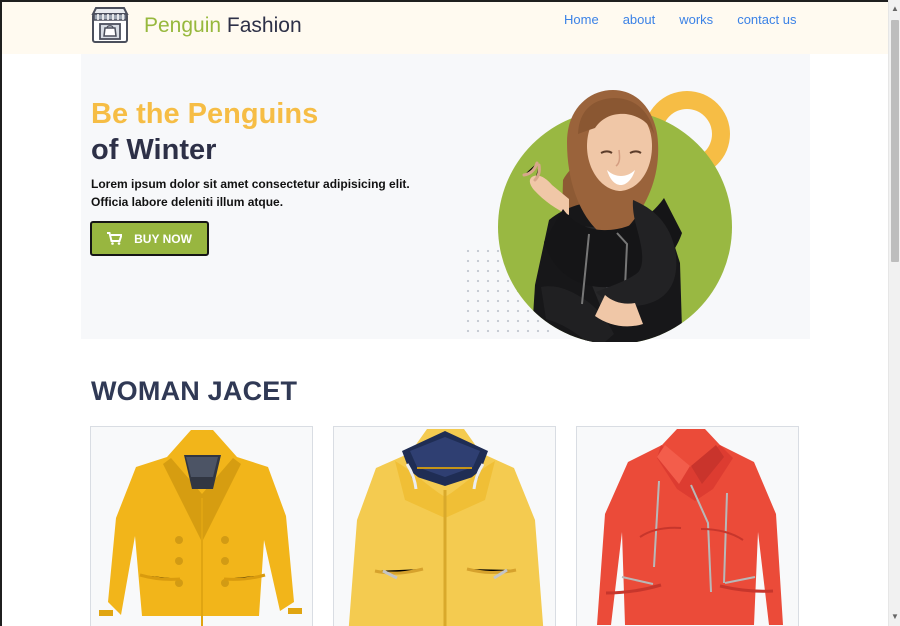 This screenshot has height=626, width=900. I want to click on scroll-up-icon: ▲, so click(894, 9).